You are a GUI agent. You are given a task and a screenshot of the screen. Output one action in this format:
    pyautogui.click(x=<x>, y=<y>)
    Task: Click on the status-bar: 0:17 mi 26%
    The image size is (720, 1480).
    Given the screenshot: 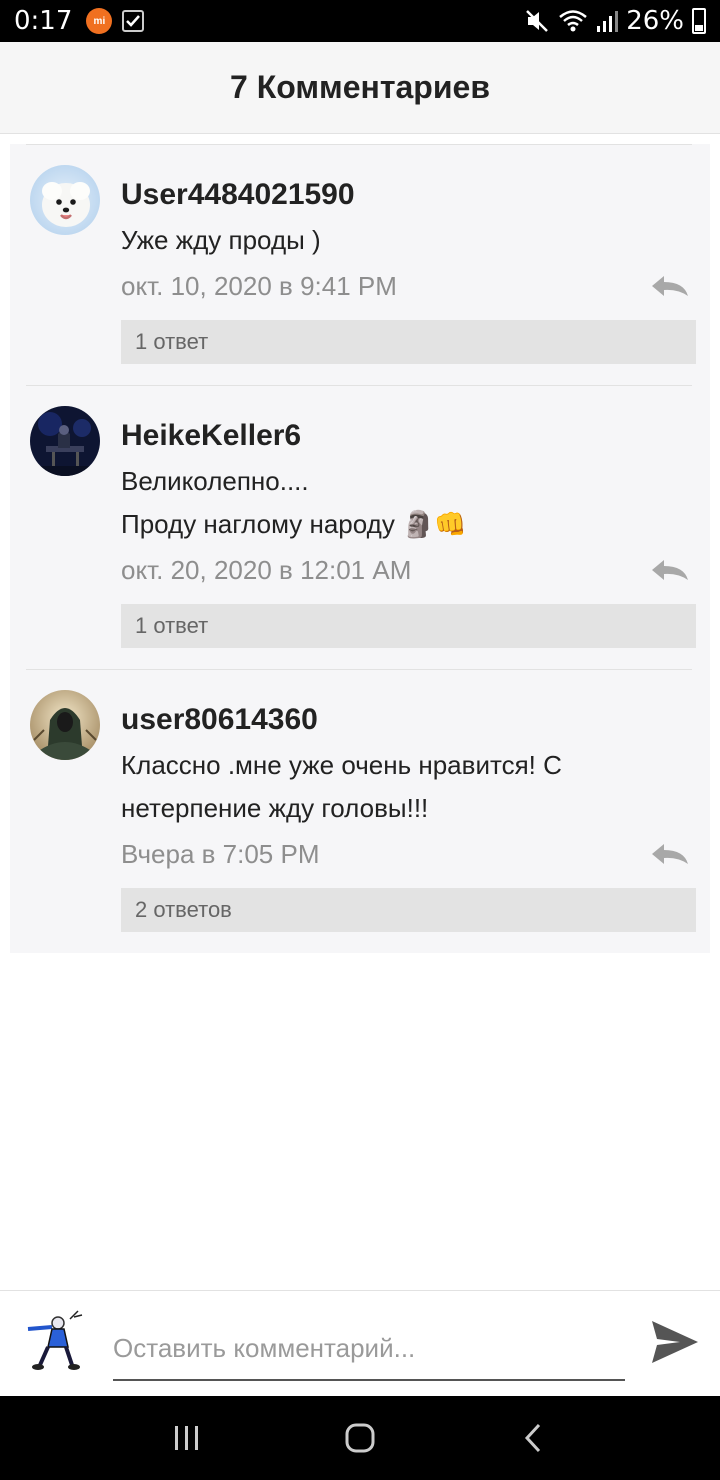 What is the action you would take?
    pyautogui.click(x=360, y=21)
    